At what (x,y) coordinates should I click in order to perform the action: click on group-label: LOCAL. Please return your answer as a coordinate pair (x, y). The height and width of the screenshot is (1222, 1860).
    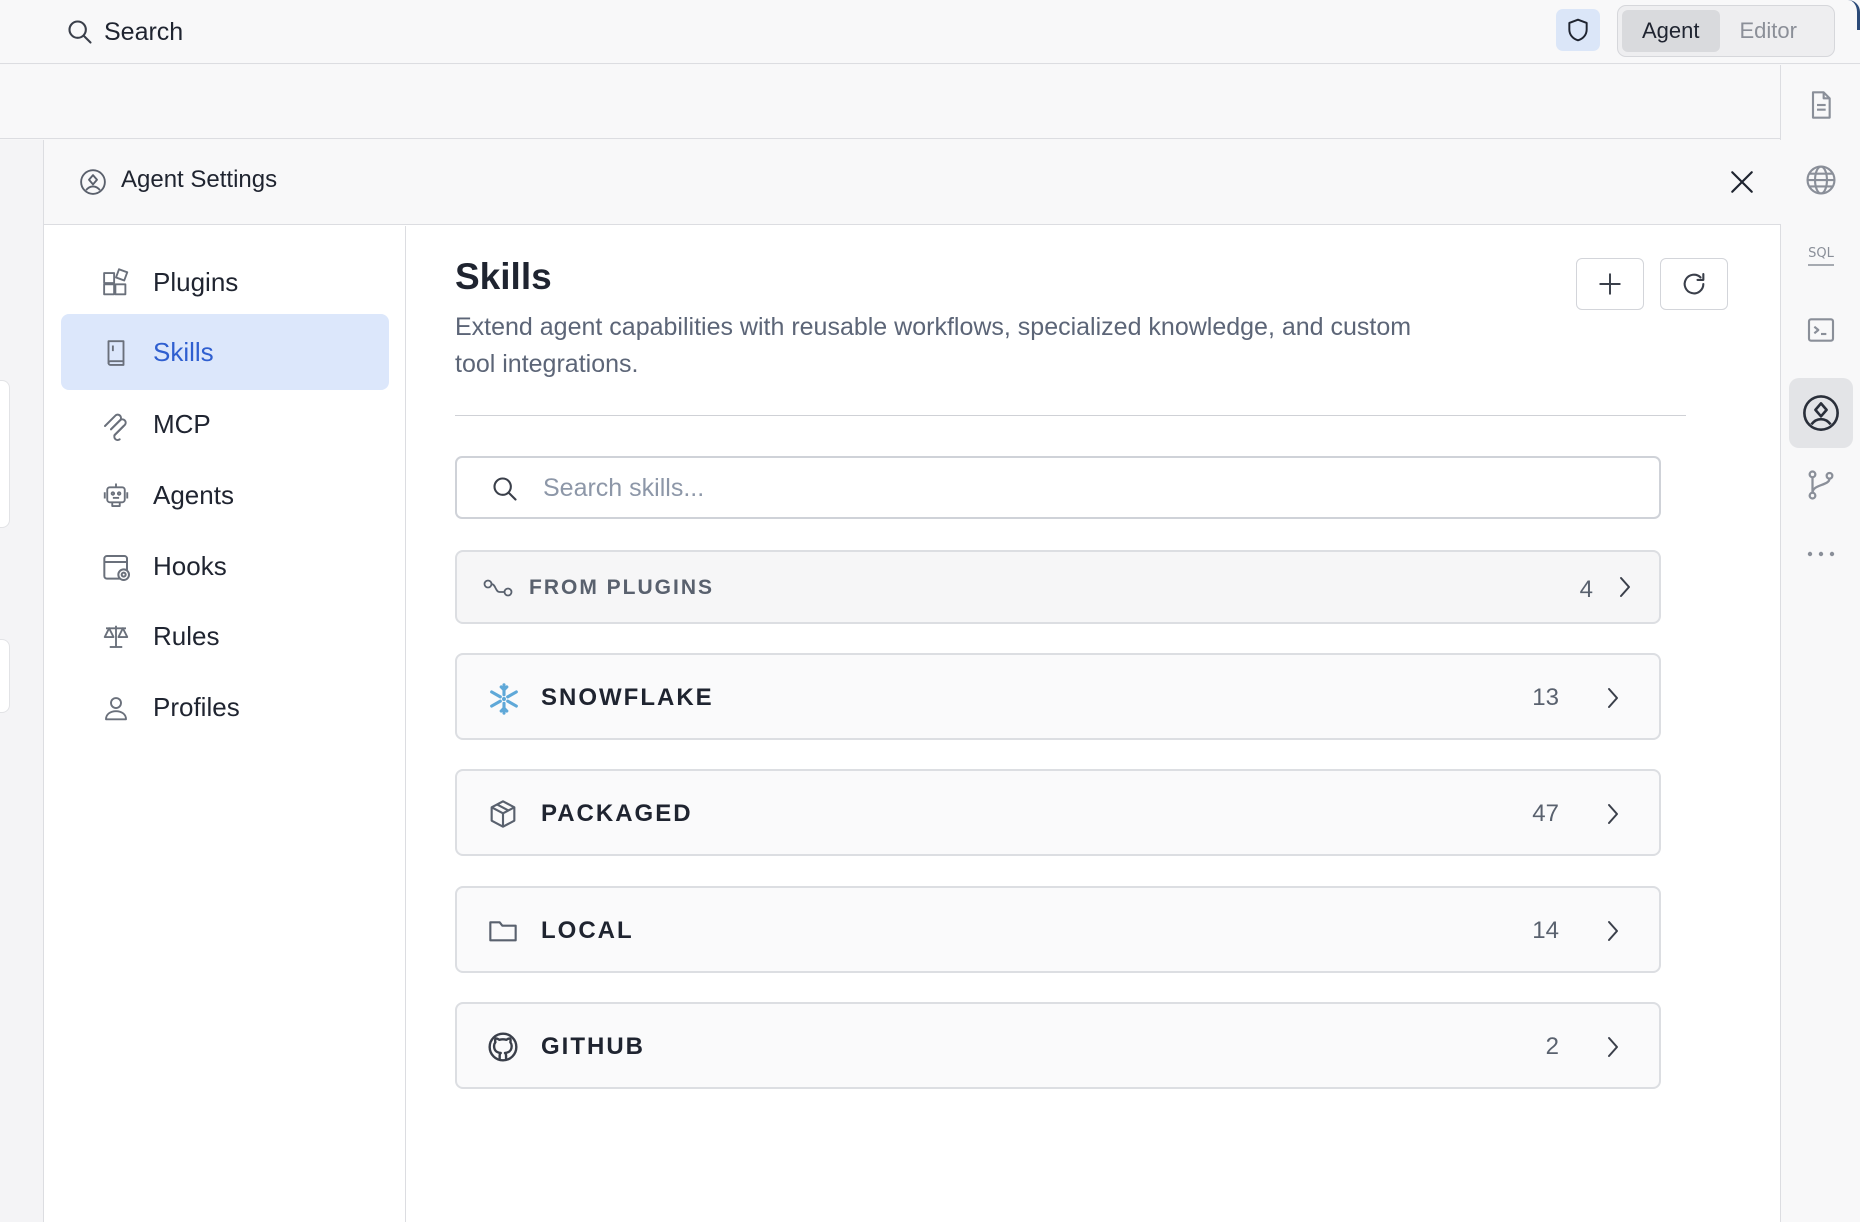
    Looking at the image, I should click on (587, 930).